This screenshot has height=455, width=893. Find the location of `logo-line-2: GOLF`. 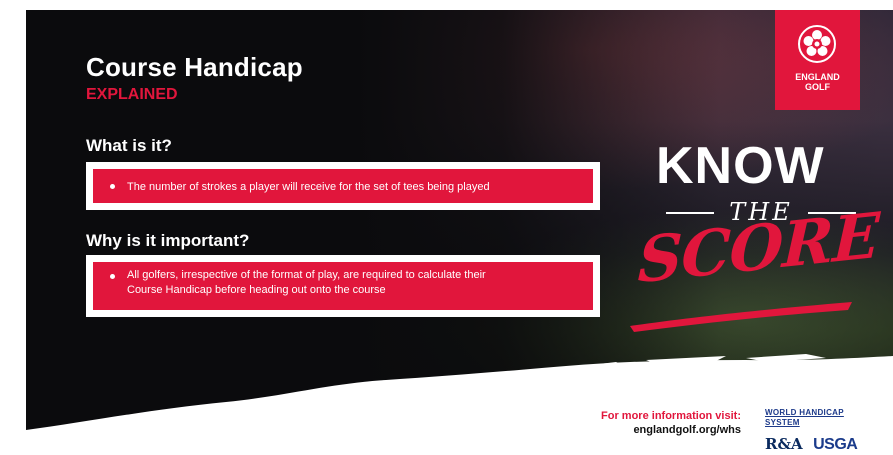

logo-line-2: GOLF is located at coordinates (817, 87).